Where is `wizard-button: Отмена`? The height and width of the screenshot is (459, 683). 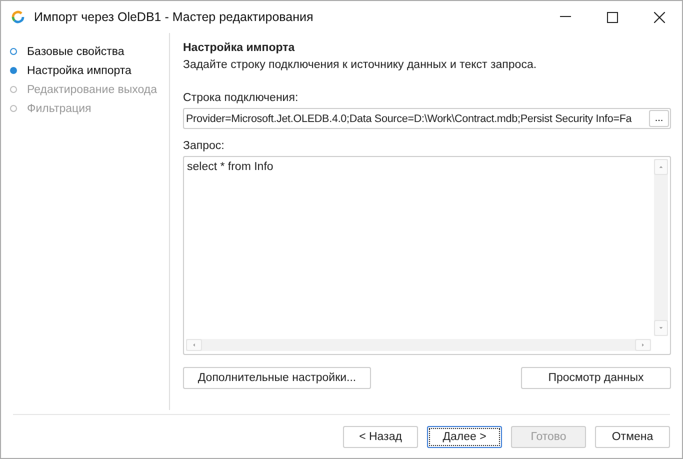
wizard-button: Отмена is located at coordinates (632, 437).